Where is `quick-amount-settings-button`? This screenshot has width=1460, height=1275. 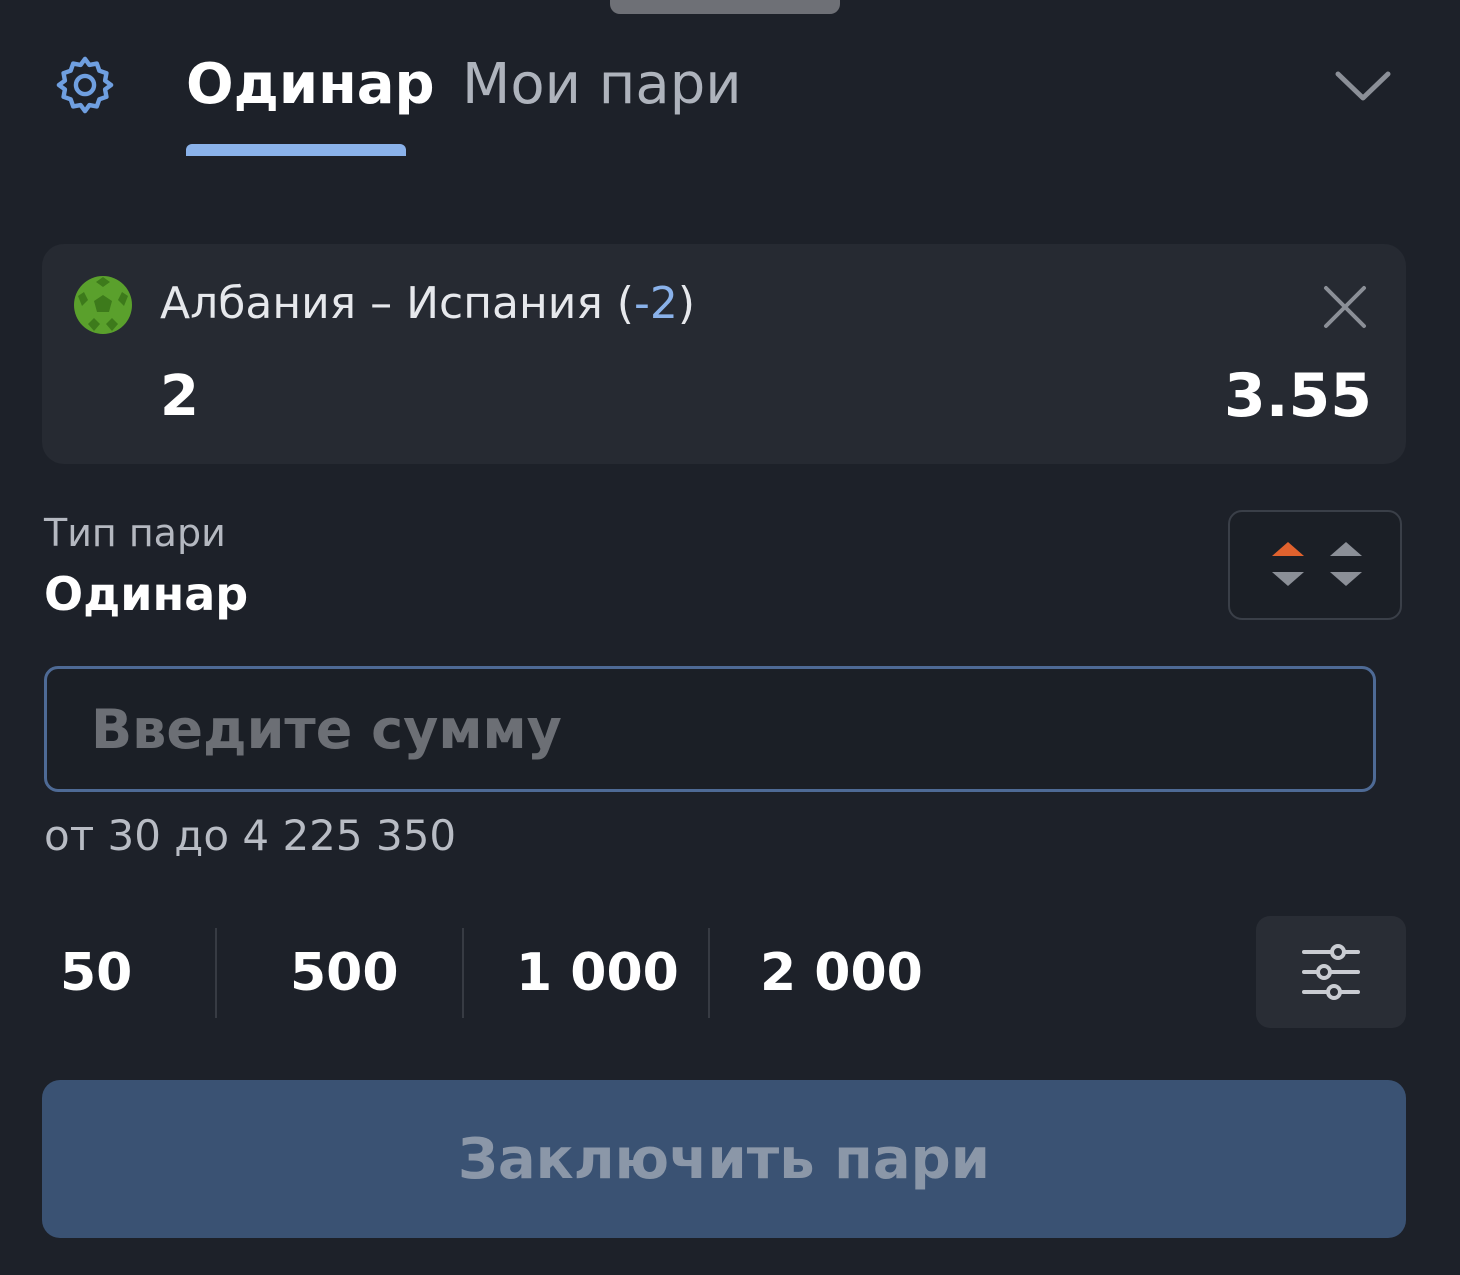 quick-amount-settings-button is located at coordinates (1331, 972).